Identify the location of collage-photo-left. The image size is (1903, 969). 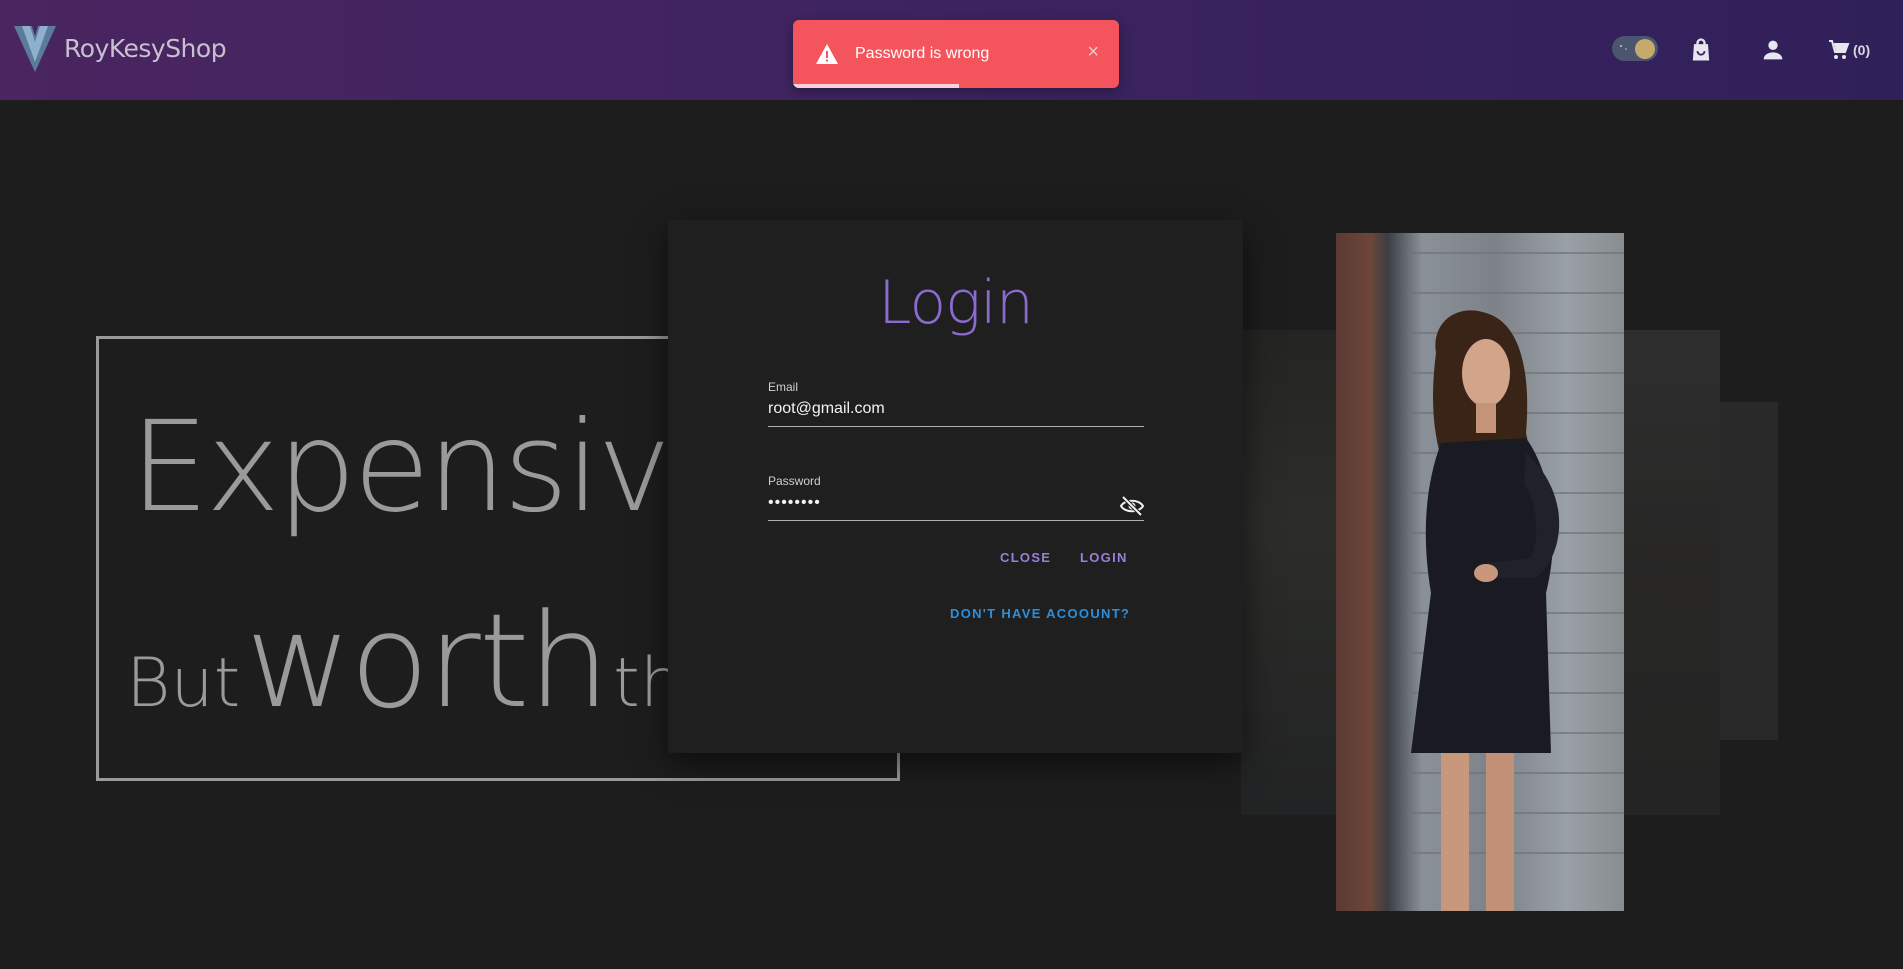
(1291, 572).